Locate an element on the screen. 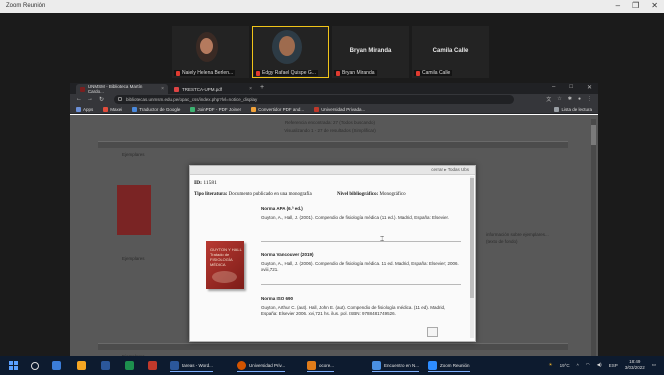 This screenshot has width=664, height=375. kebab-menu-icon: ⋮ is located at coordinates (589, 99).